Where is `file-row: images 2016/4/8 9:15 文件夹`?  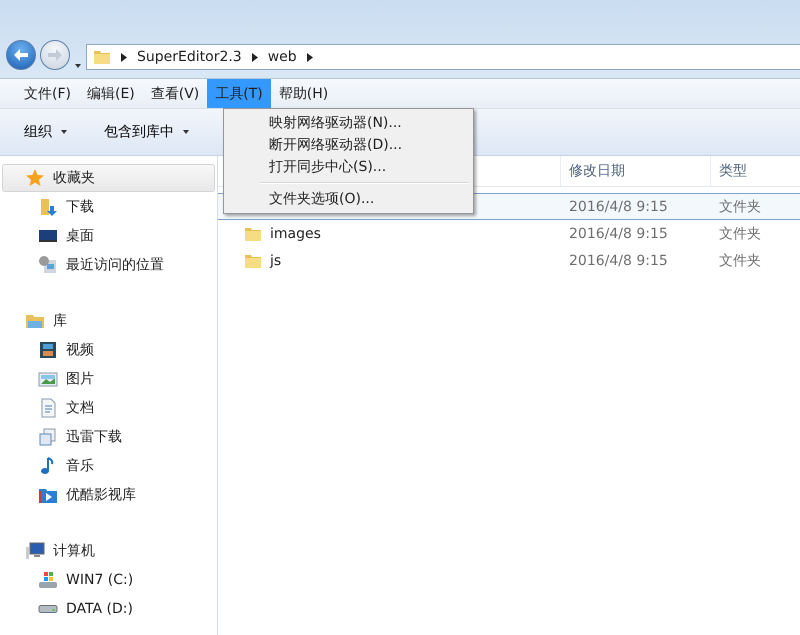 file-row: images 2016/4/8 9:15 文件夹 is located at coordinates (509, 233).